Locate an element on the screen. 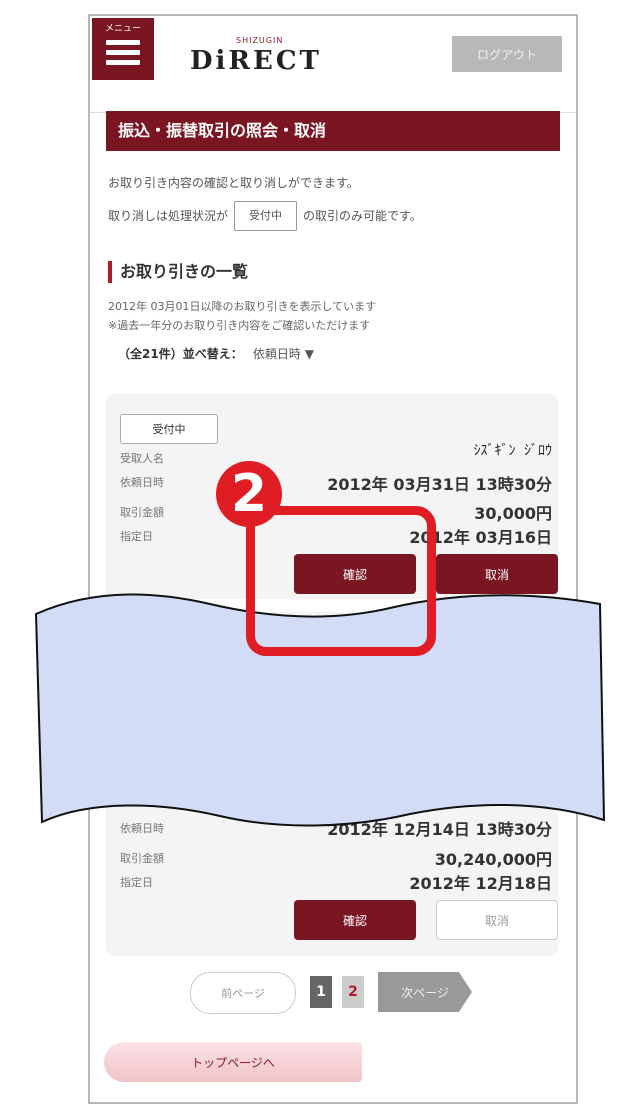 The width and height of the screenshot is (632, 1120). menu-label: メニュー is located at coordinates (122, 29).